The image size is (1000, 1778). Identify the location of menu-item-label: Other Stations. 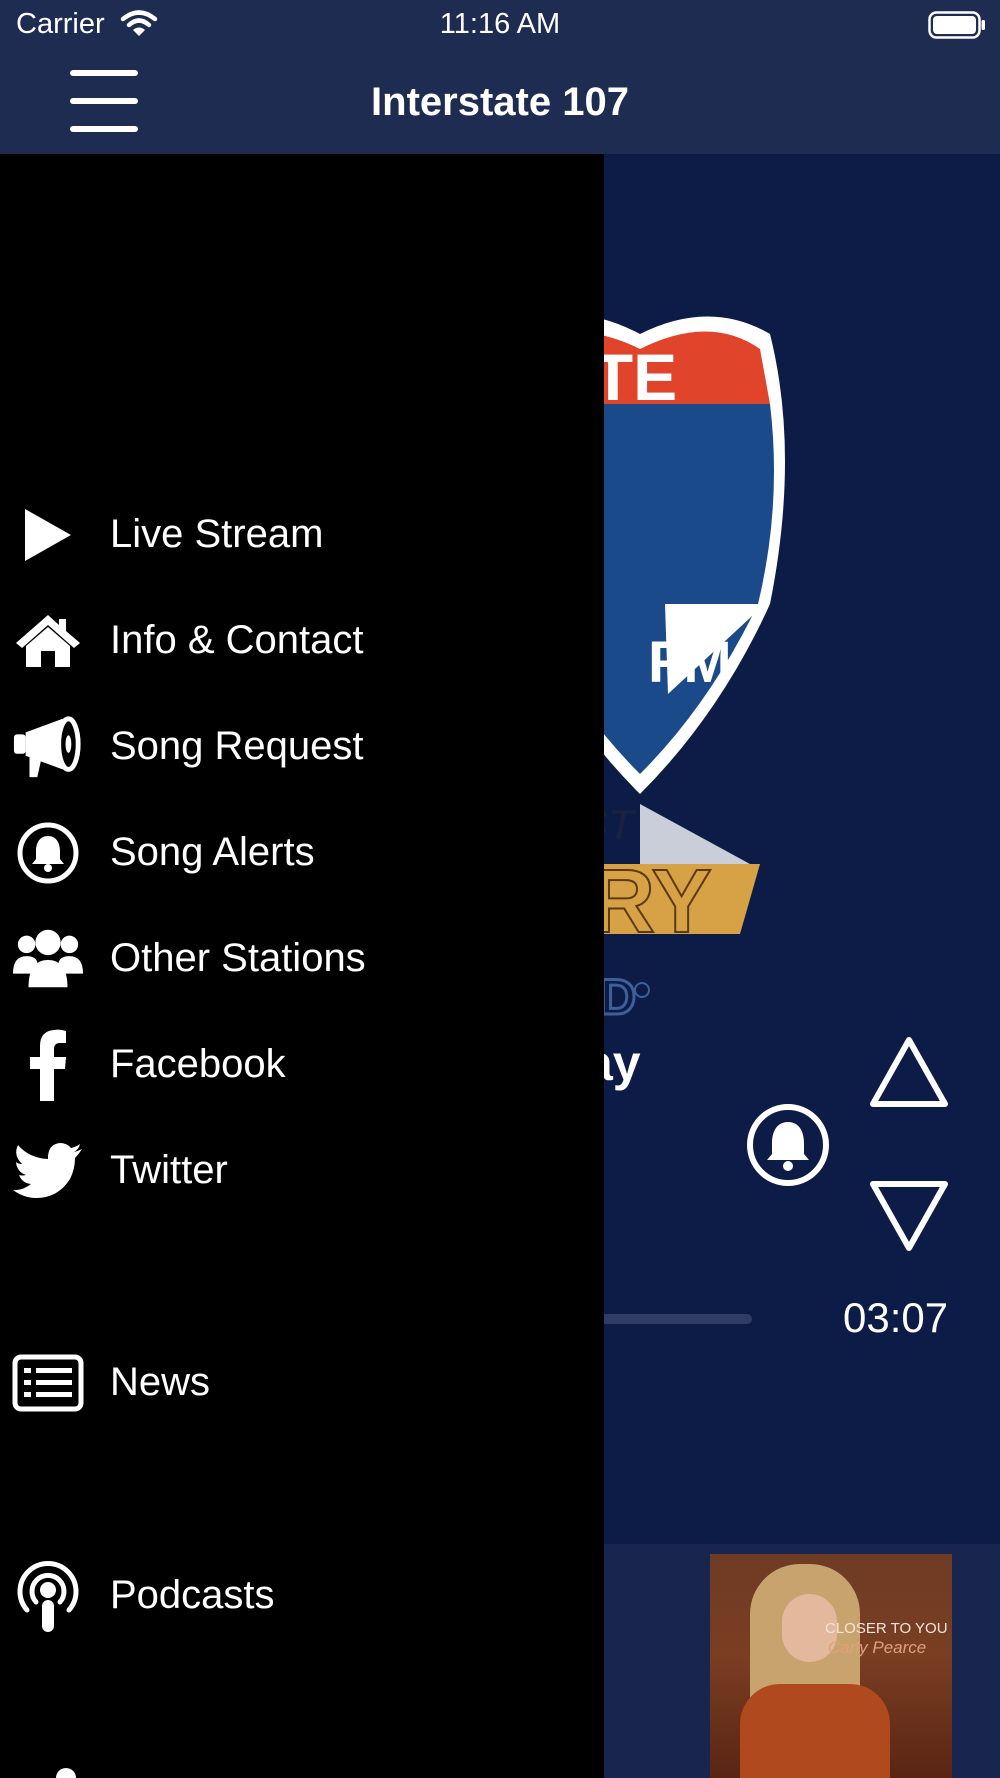
(238, 958).